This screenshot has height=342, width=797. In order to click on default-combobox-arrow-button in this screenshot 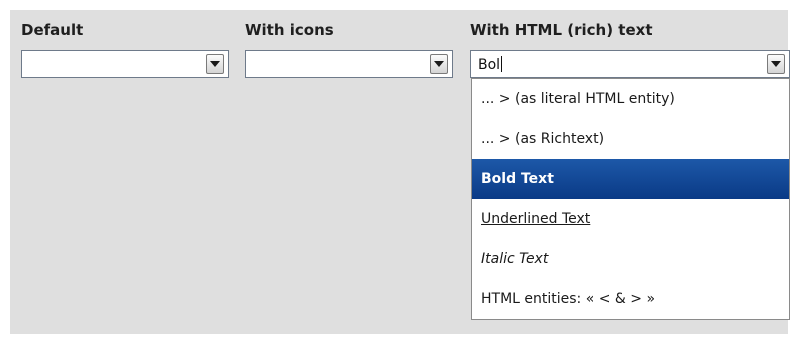, I will do `click(215, 64)`.